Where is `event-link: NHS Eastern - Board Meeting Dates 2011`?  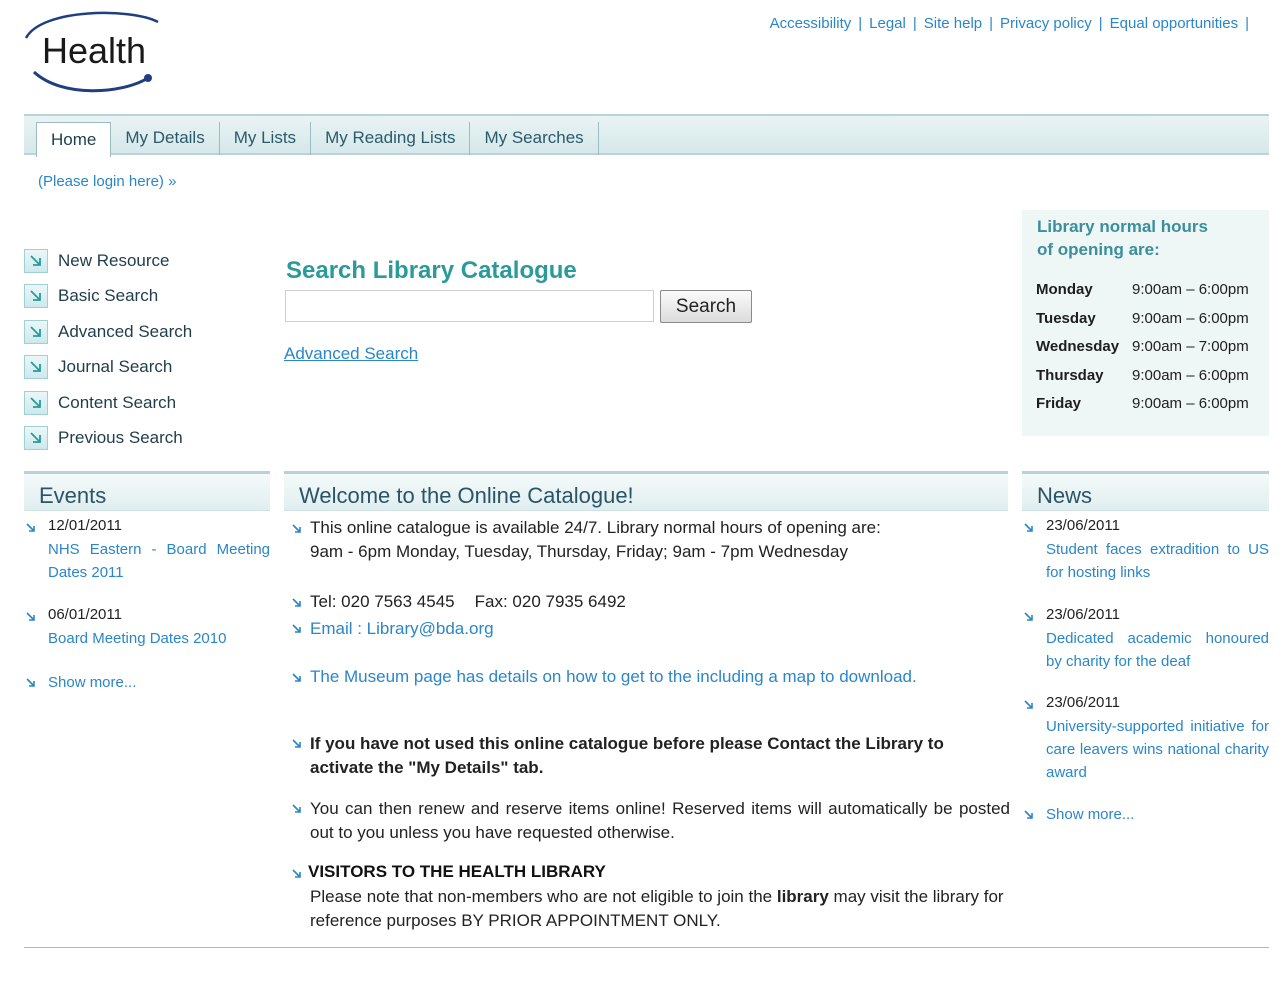
event-link: NHS Eastern - Board Meeting Dates 2011 is located at coordinates (159, 561).